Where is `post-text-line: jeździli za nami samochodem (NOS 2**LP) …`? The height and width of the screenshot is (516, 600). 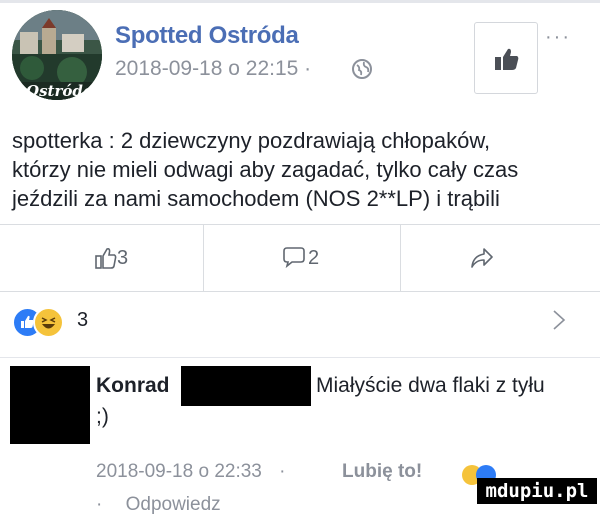
post-text-line: jeździli za nami samochodem (NOS 2**LP) … is located at coordinates (256, 198).